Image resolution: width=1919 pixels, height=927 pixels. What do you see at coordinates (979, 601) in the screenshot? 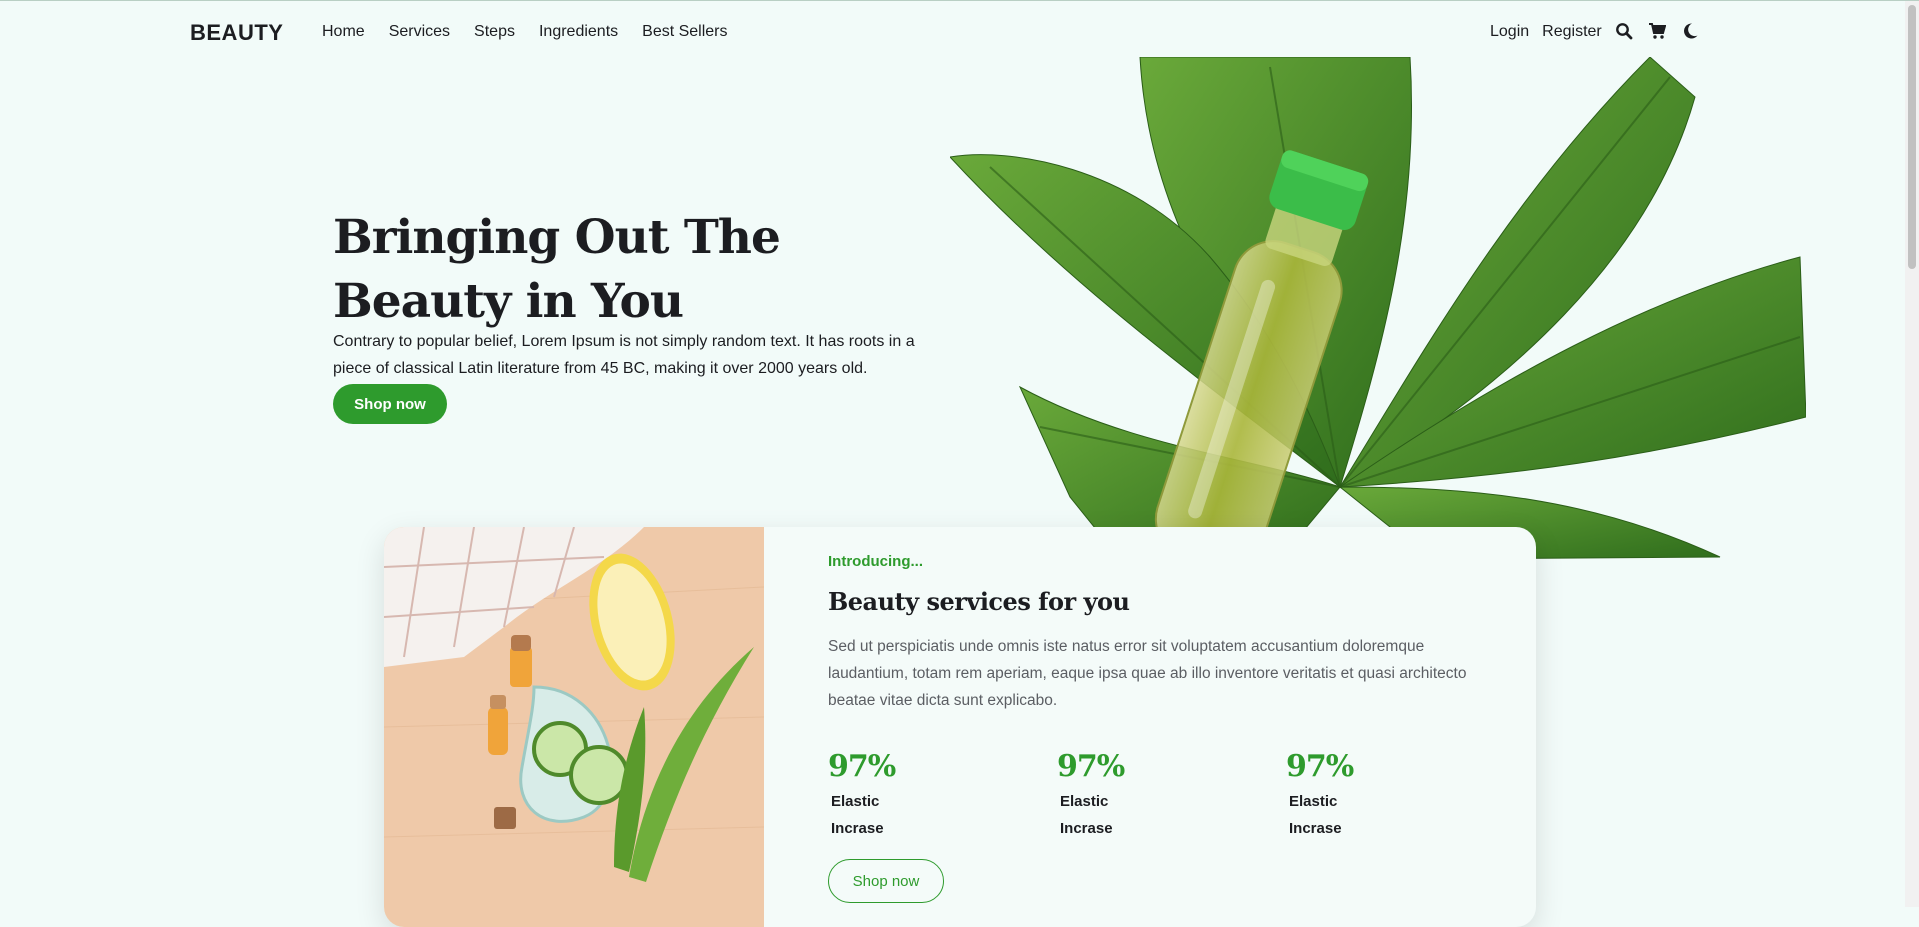
I see `services-title: Beauty services for you` at bounding box center [979, 601].